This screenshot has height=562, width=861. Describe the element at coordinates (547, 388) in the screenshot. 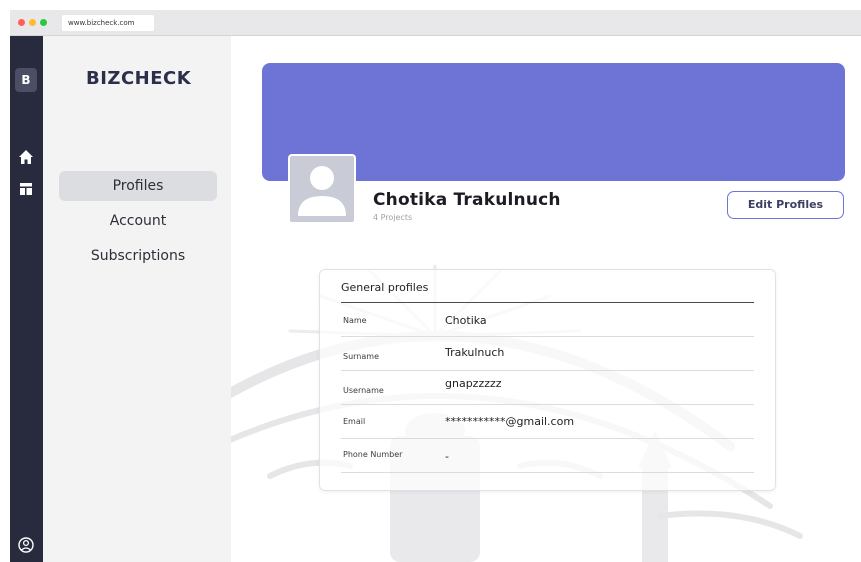

I see `profile-field-row: Username gnapzzzzz` at that location.